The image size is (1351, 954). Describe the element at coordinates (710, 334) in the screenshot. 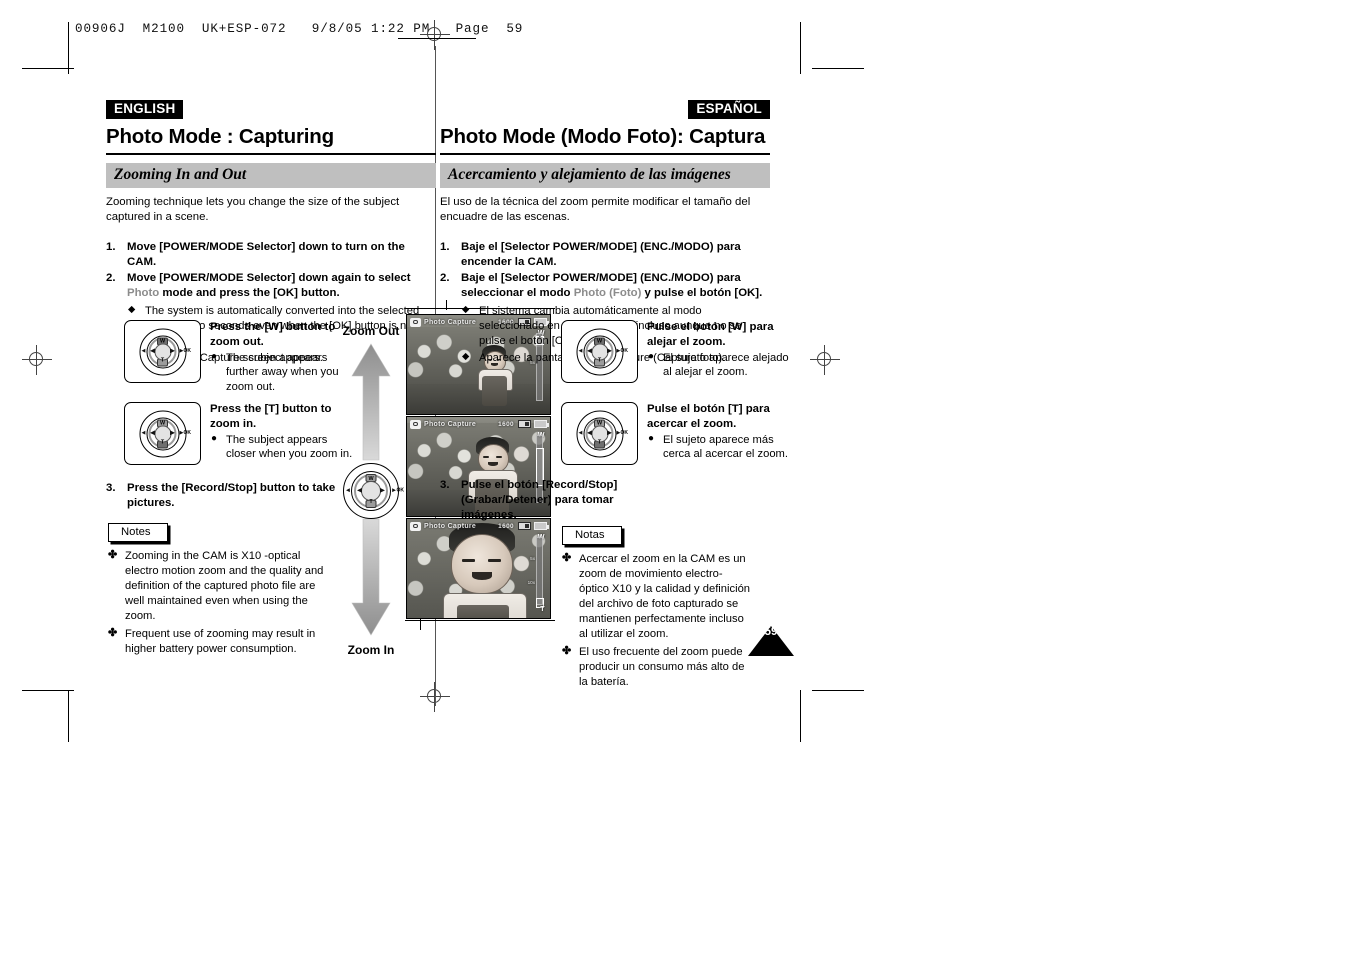

I see `dial-caption-heading: Pulse el botón [W] para alejar el zoom.` at that location.